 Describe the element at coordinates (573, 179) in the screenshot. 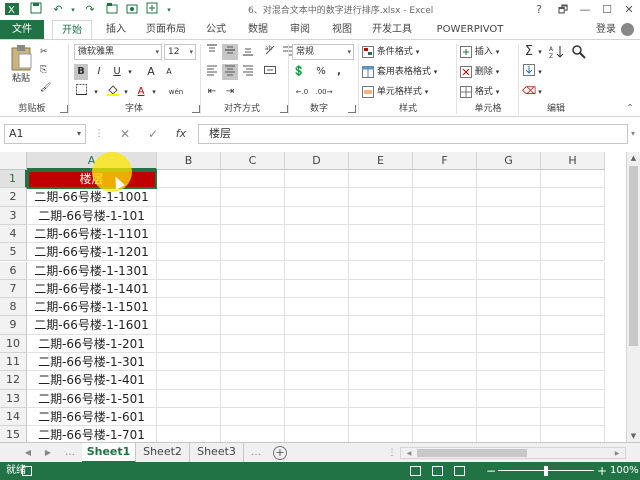

I see `cell-h1` at that location.